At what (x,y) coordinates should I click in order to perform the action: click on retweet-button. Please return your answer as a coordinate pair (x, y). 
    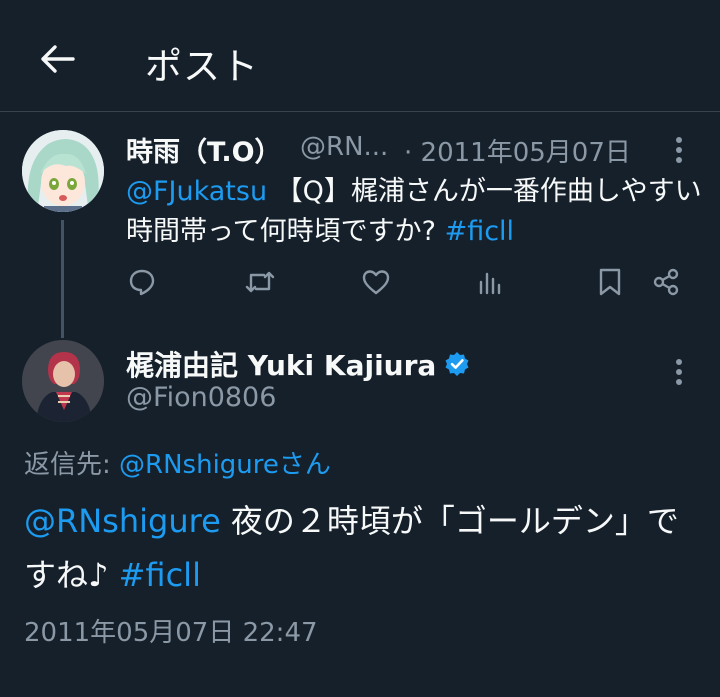
    Looking at the image, I should click on (260, 282).